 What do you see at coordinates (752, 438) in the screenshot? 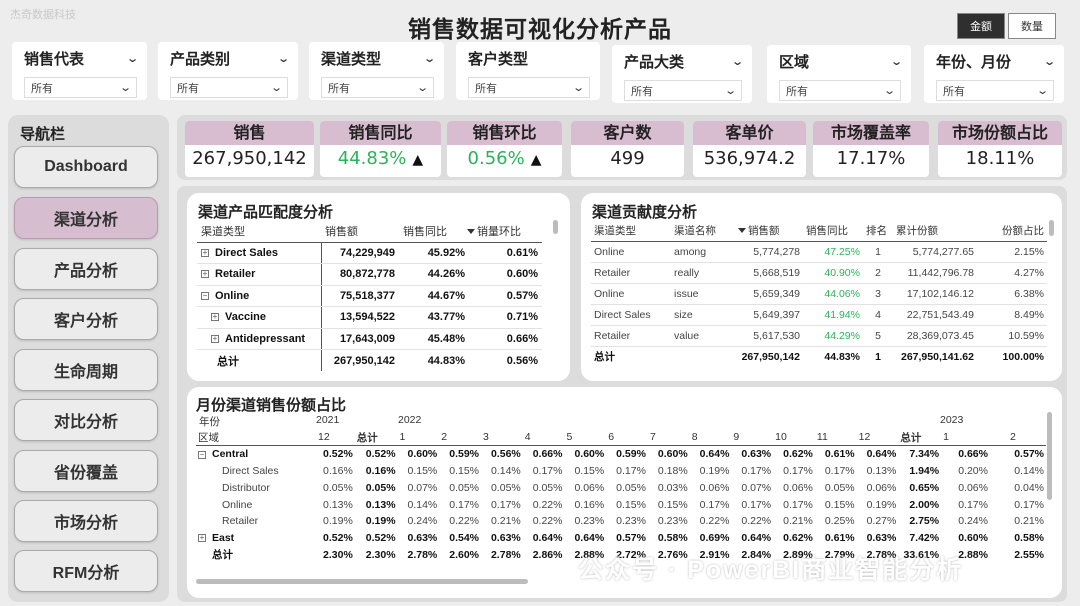
I see `col-header: 9` at bounding box center [752, 438].